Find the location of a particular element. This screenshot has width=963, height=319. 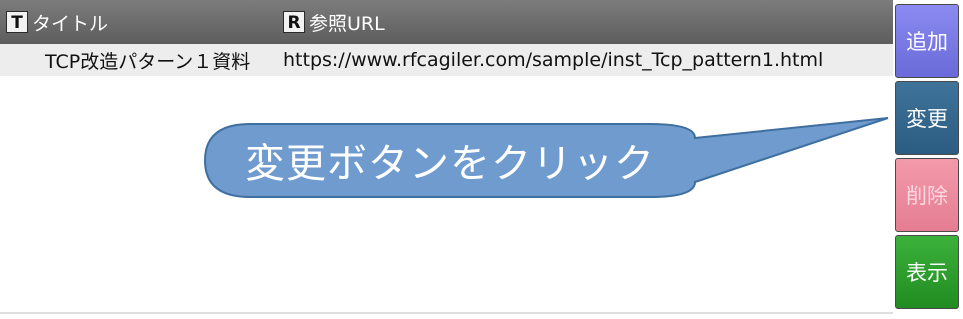

column-label-url: 参照URL is located at coordinates (347, 23).